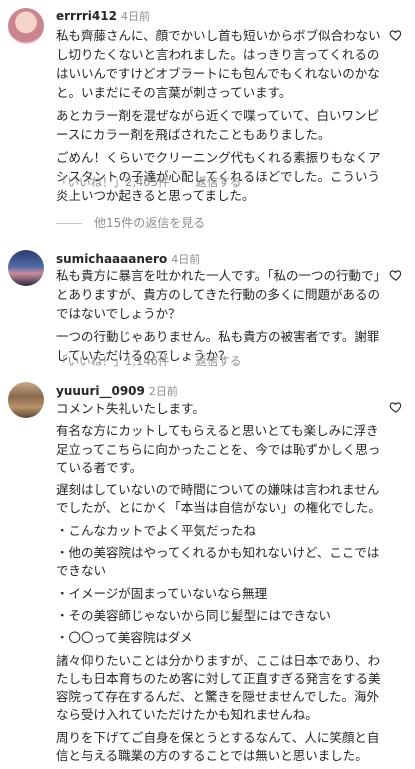 This screenshot has width=415, height=769. What do you see at coordinates (111, 259) in the screenshot?
I see `username: sumichaaaanero` at bounding box center [111, 259].